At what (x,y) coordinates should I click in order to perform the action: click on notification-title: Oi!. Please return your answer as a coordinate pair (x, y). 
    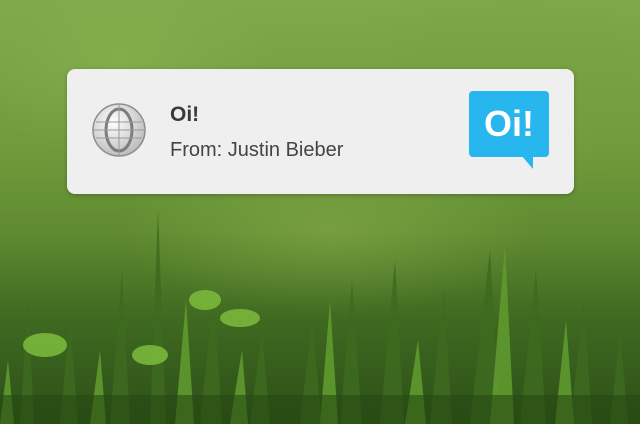
    Looking at the image, I should click on (185, 114).